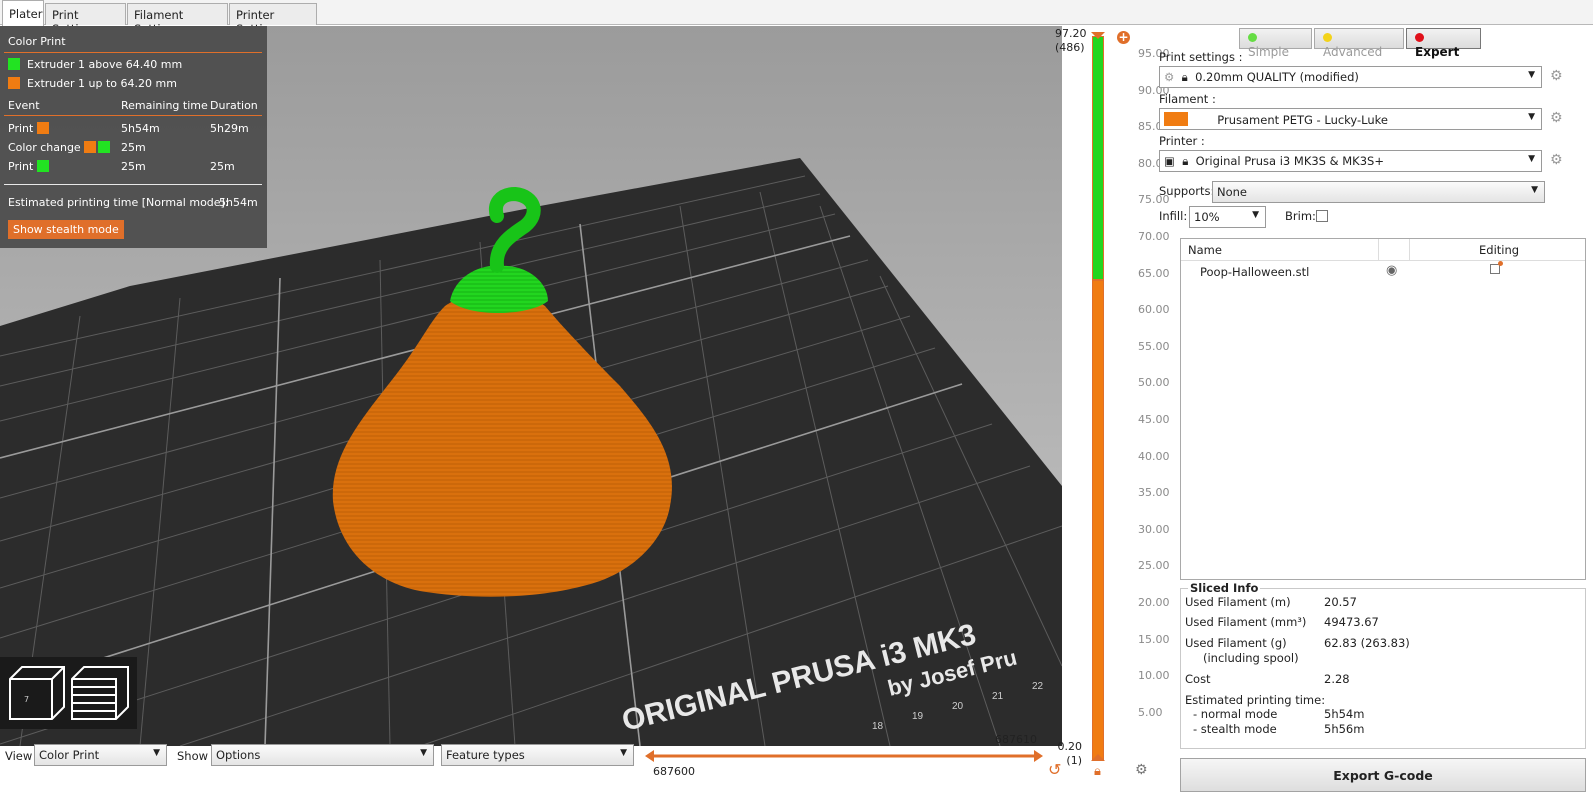 The image size is (1593, 797). What do you see at coordinates (649, 756) in the screenshot?
I see `slider-left-thumb-icon` at bounding box center [649, 756].